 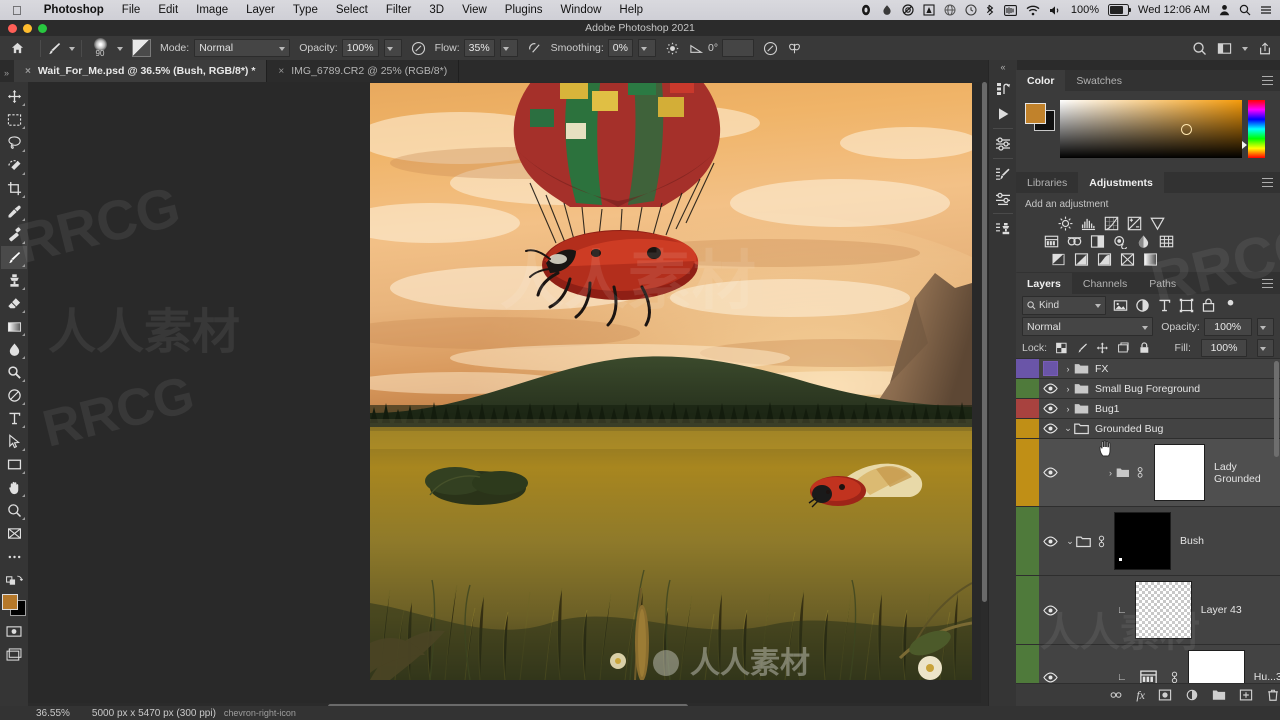 What do you see at coordinates (620, 48) in the screenshot?
I see `smoothing-input: 0%` at bounding box center [620, 48].